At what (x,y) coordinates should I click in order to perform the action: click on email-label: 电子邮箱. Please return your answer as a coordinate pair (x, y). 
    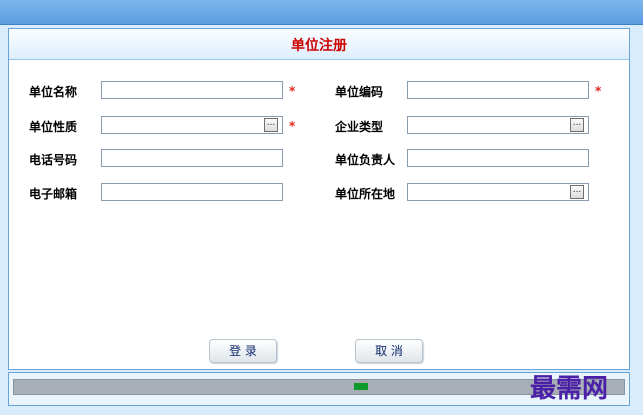
    Looking at the image, I should click on (53, 194).